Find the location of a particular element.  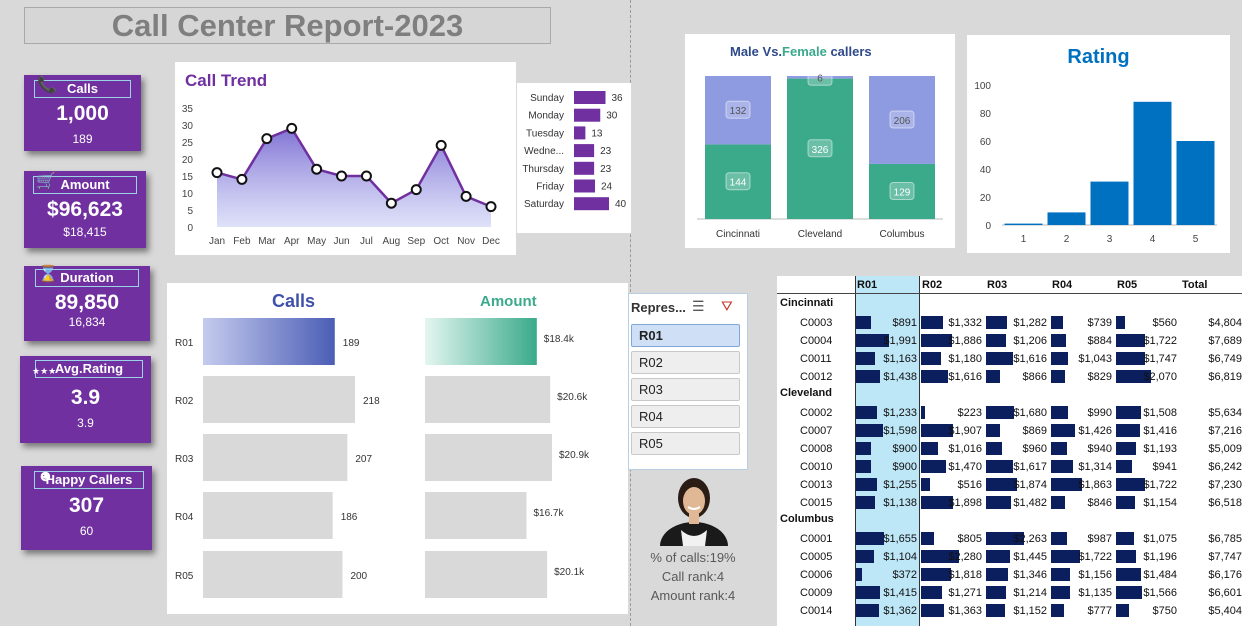

trend-ytick: 15 is located at coordinates (188, 177).